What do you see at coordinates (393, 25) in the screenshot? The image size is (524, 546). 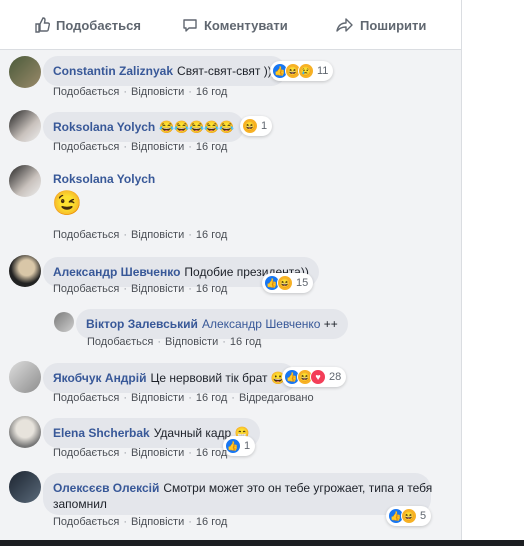 I see `share-label: Поширити` at bounding box center [393, 25].